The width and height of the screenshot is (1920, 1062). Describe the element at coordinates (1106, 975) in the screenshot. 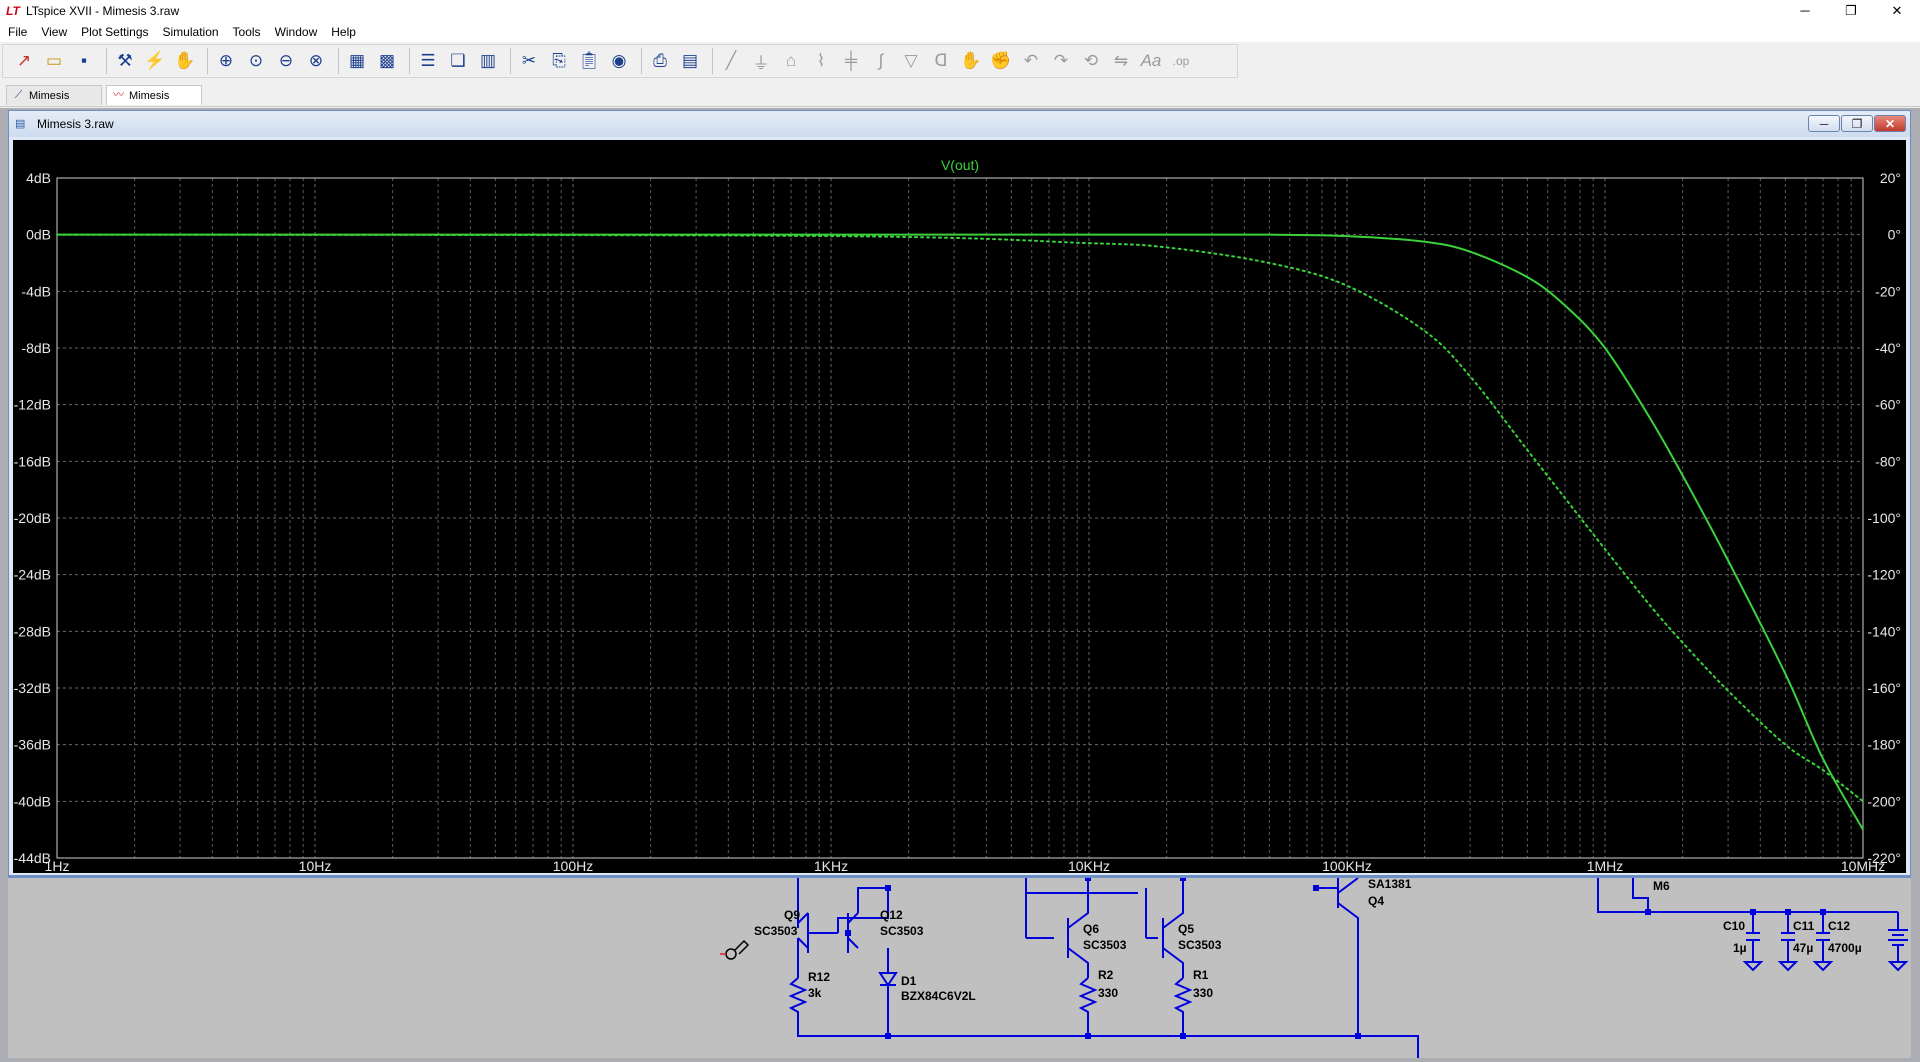

I see `r2-label: R2` at that location.